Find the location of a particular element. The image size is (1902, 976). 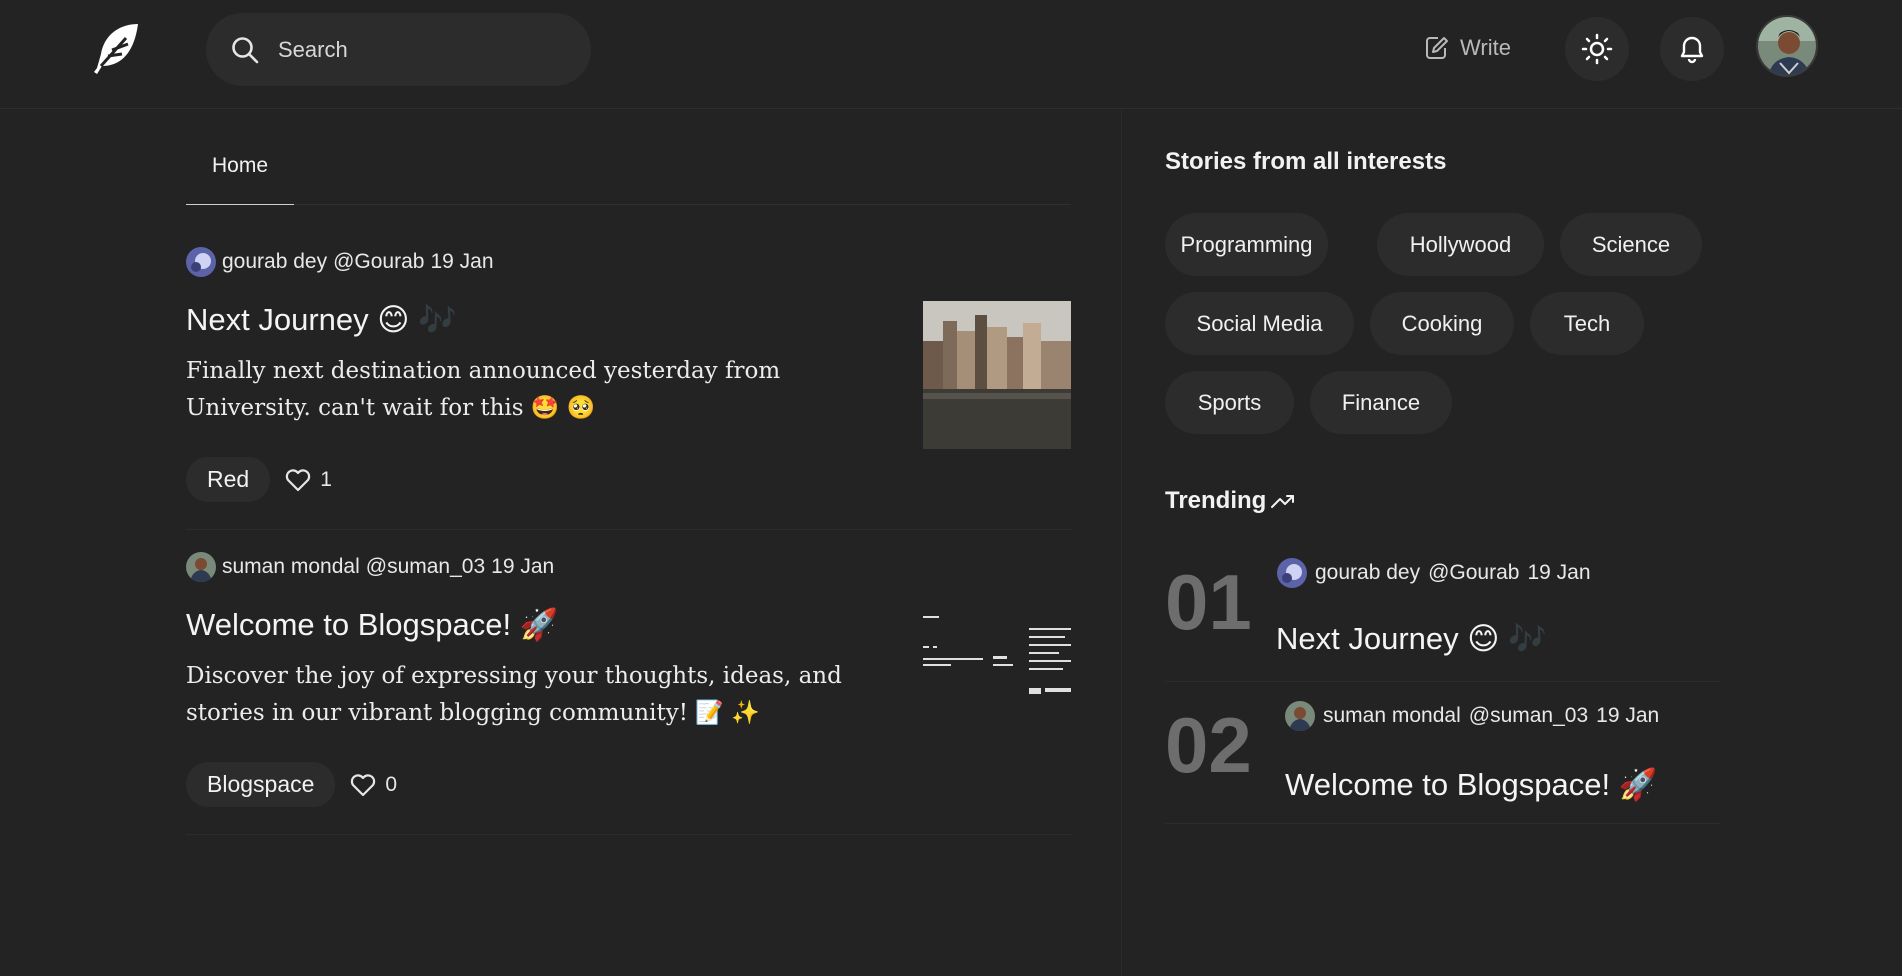

trending-title-text: Next Journey is located at coordinates (1367, 638).